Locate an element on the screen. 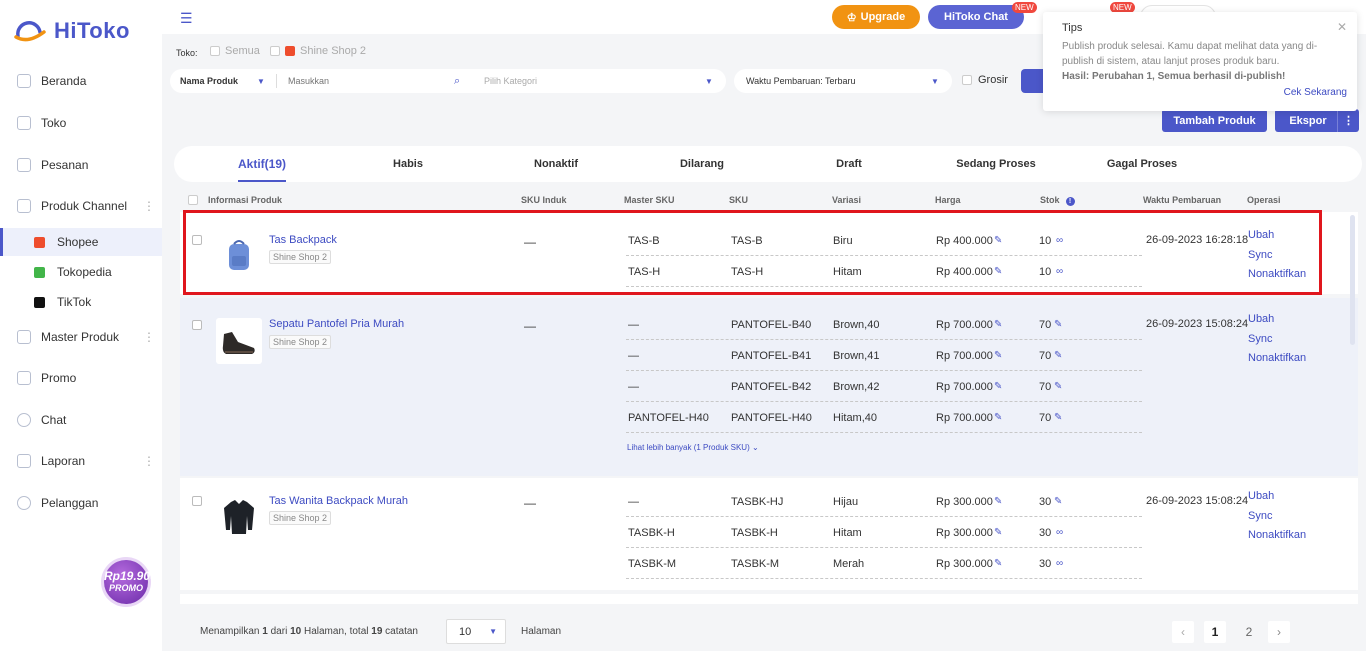 This screenshot has height=651, width=1366. stok: 30 is located at coordinates (1045, 502).